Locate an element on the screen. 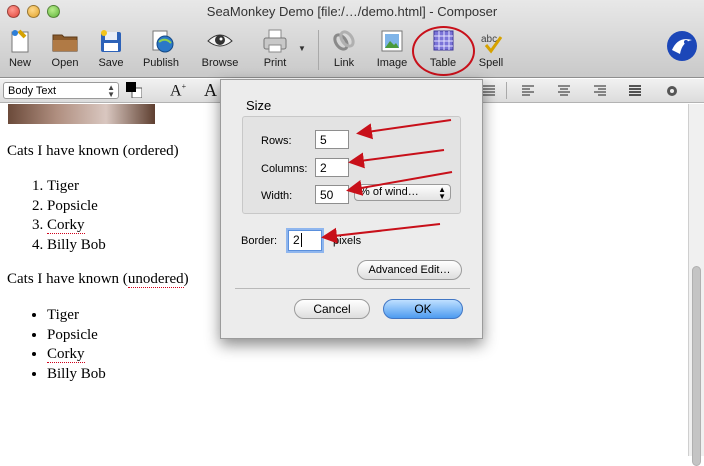  align-center-icon is located at coordinates (564, 91).